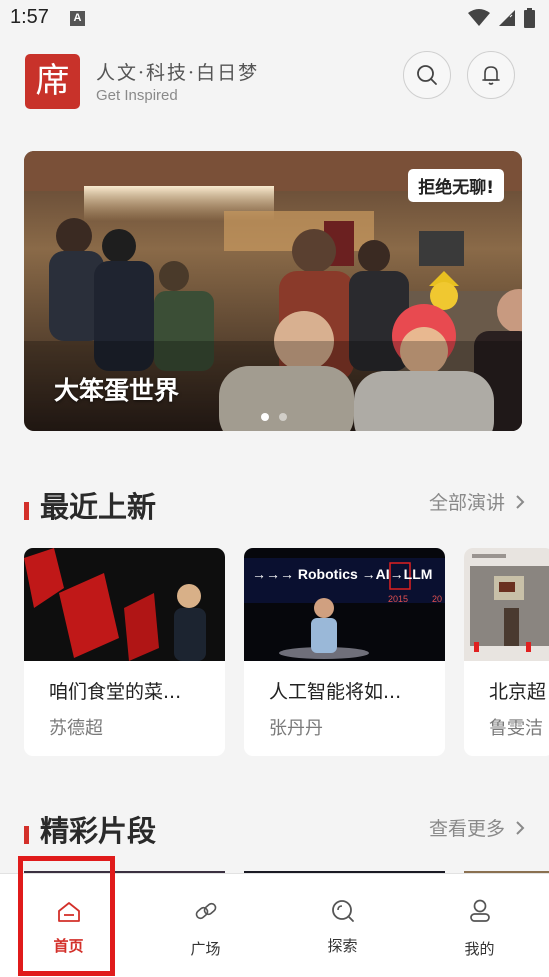 This screenshot has height=977, width=549. I want to click on user-icon, so click(479, 910).